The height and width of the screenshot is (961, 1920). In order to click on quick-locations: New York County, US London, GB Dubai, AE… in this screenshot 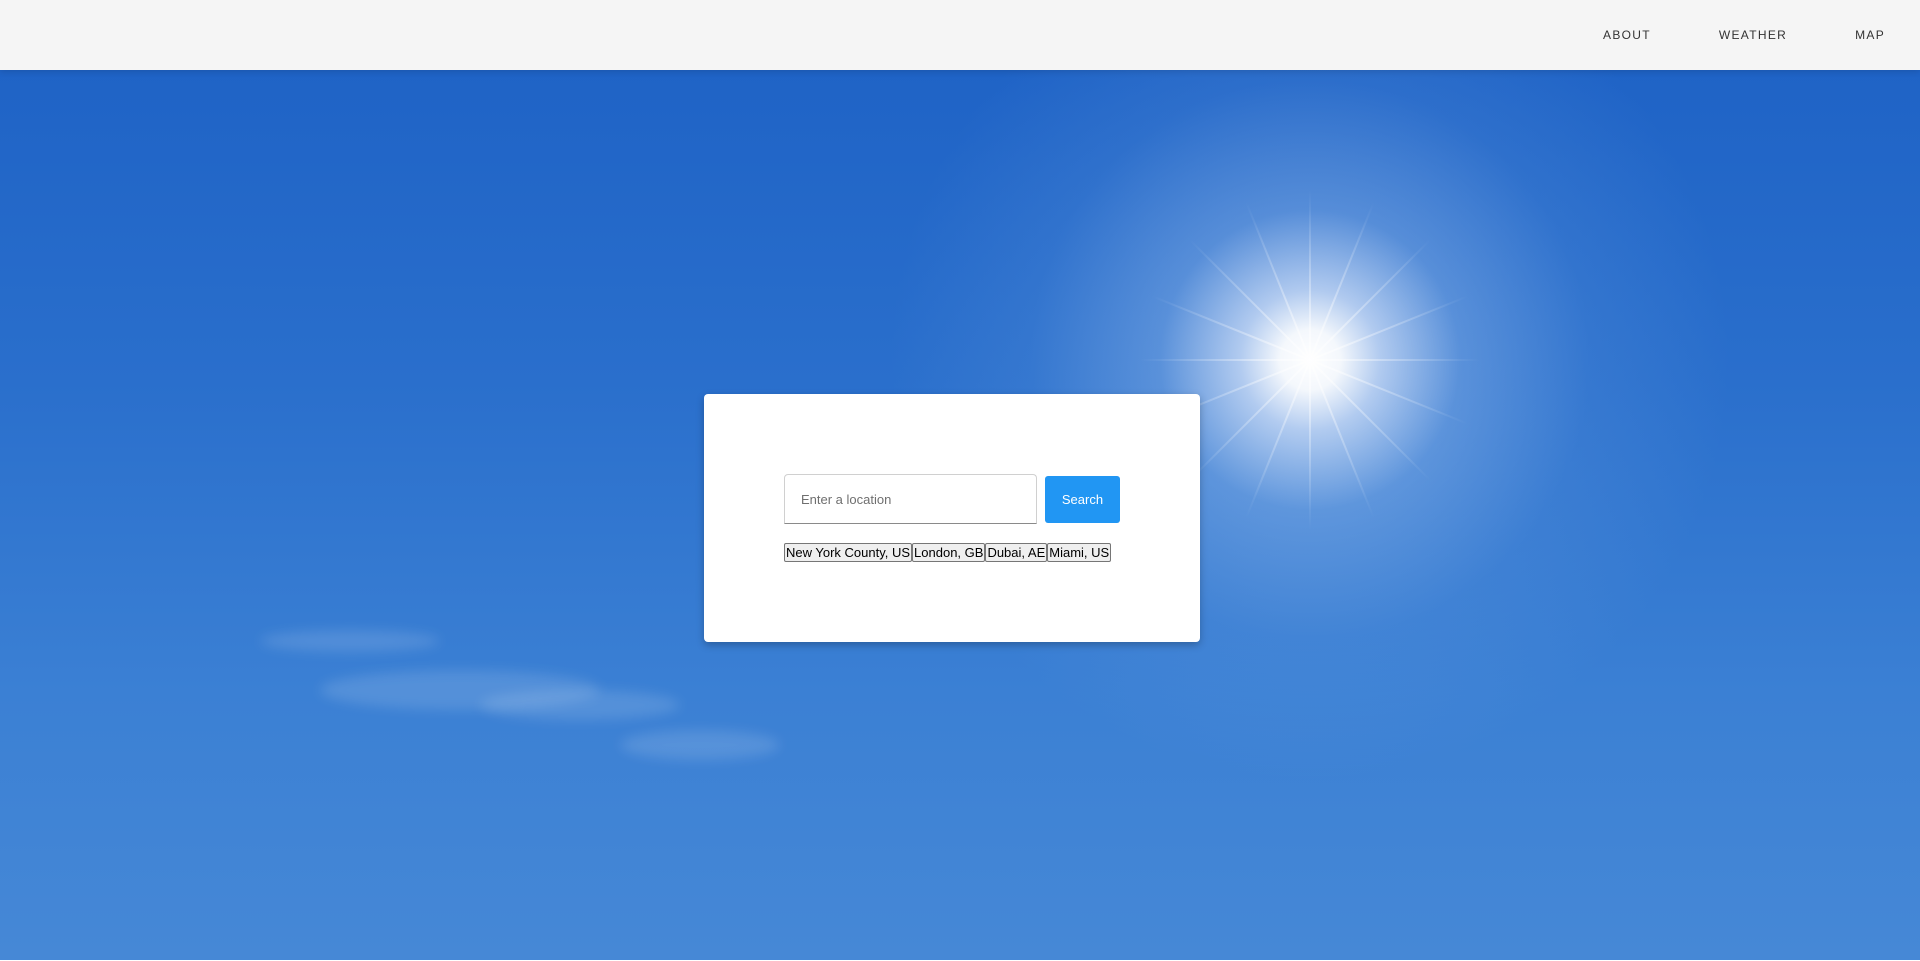, I will do `click(948, 552)`.